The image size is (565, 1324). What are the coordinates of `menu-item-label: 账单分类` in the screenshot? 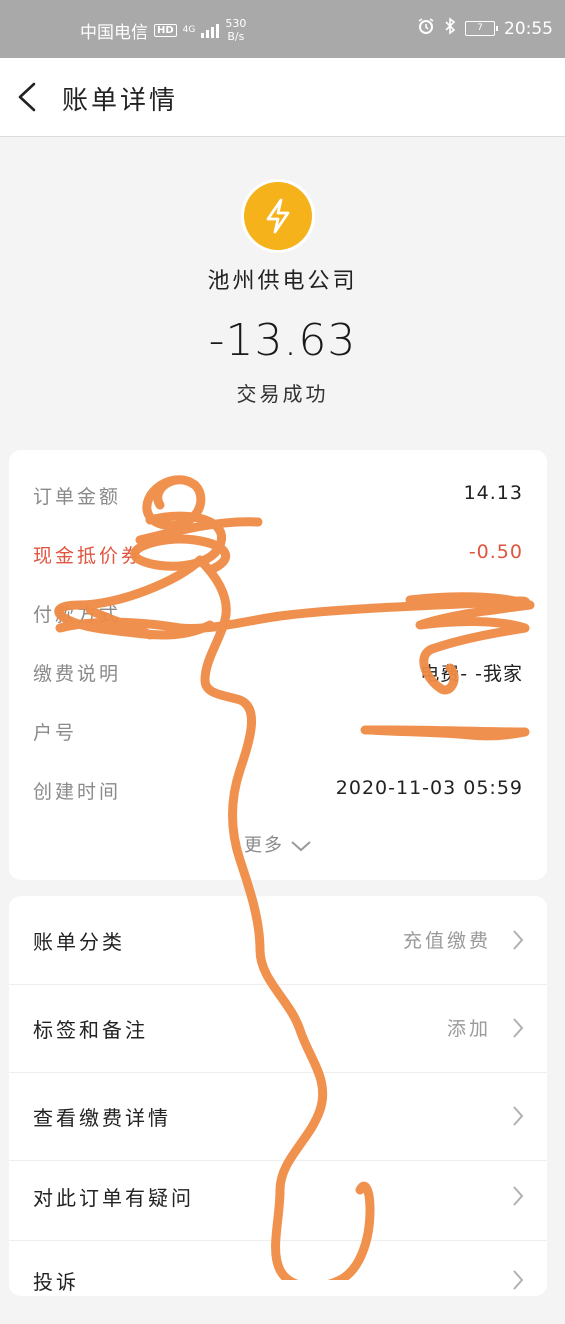 It's located at (79, 942).